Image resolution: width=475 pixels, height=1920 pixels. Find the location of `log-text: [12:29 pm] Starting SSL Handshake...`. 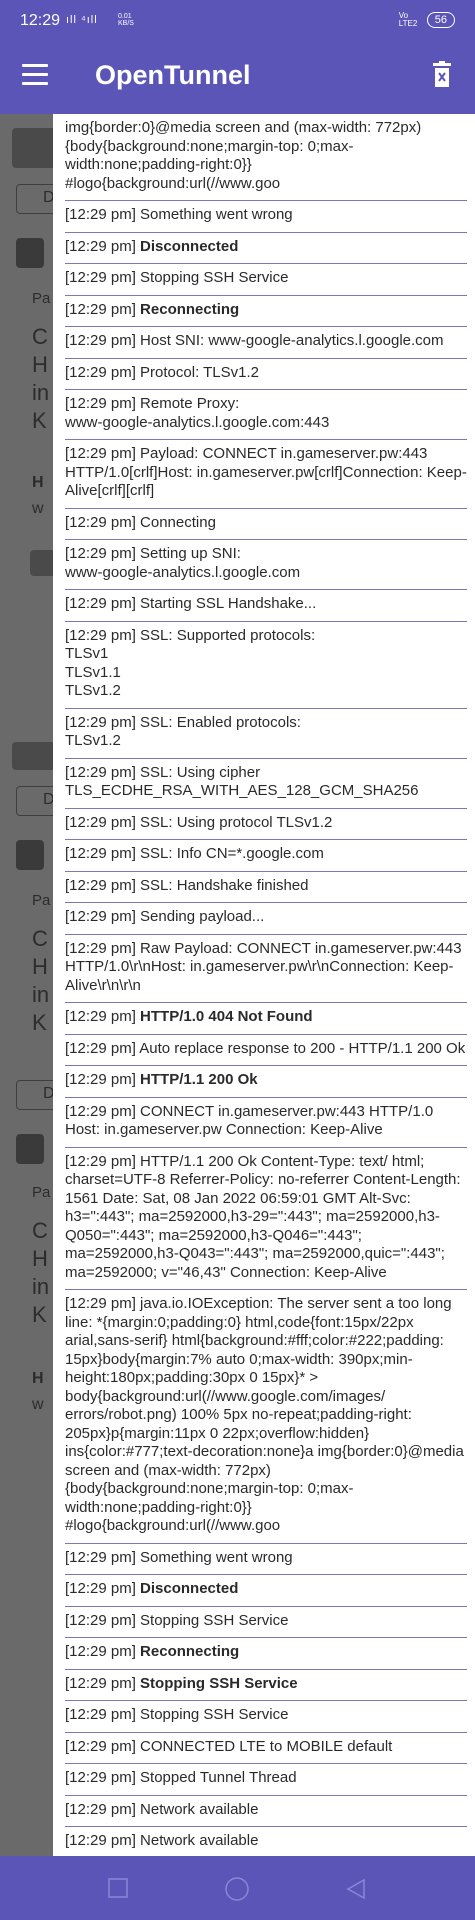

log-text: [12:29 pm] Starting SSL Handshake... is located at coordinates (191, 603).